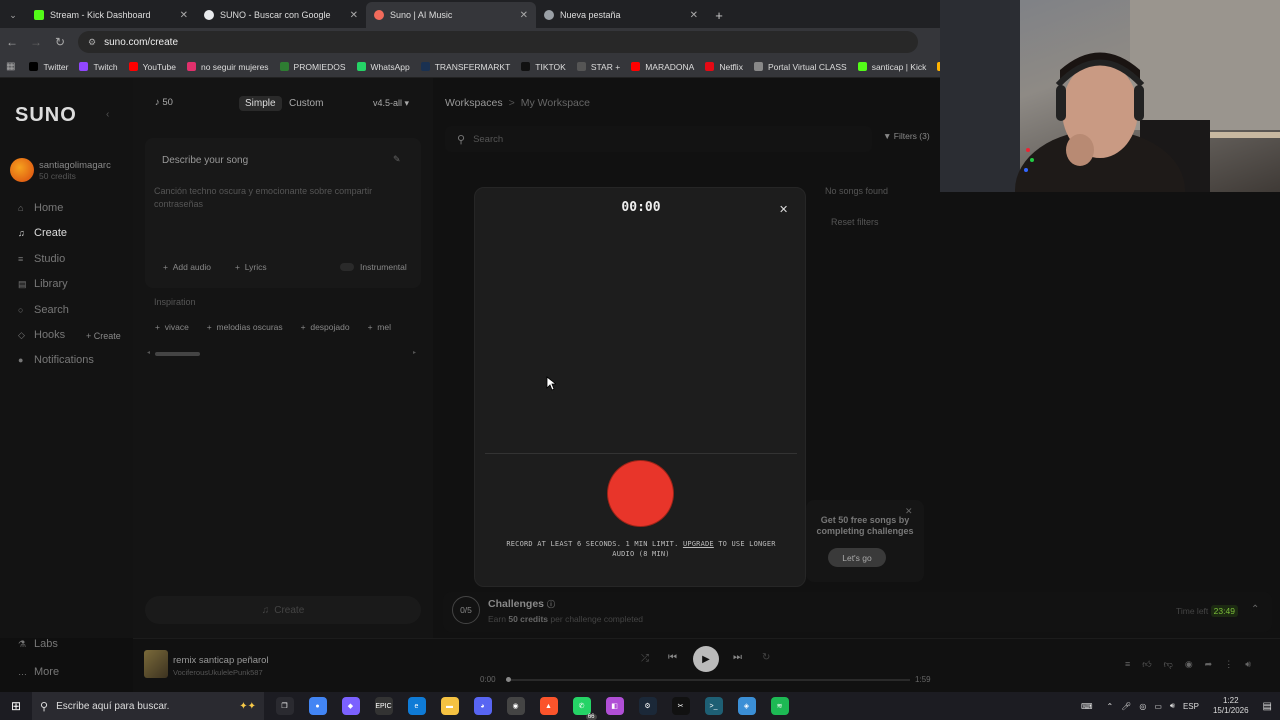 Image resolution: width=1280 pixels, height=720 pixels. I want to click on filters-button: ▼ Filters (3), so click(906, 136).